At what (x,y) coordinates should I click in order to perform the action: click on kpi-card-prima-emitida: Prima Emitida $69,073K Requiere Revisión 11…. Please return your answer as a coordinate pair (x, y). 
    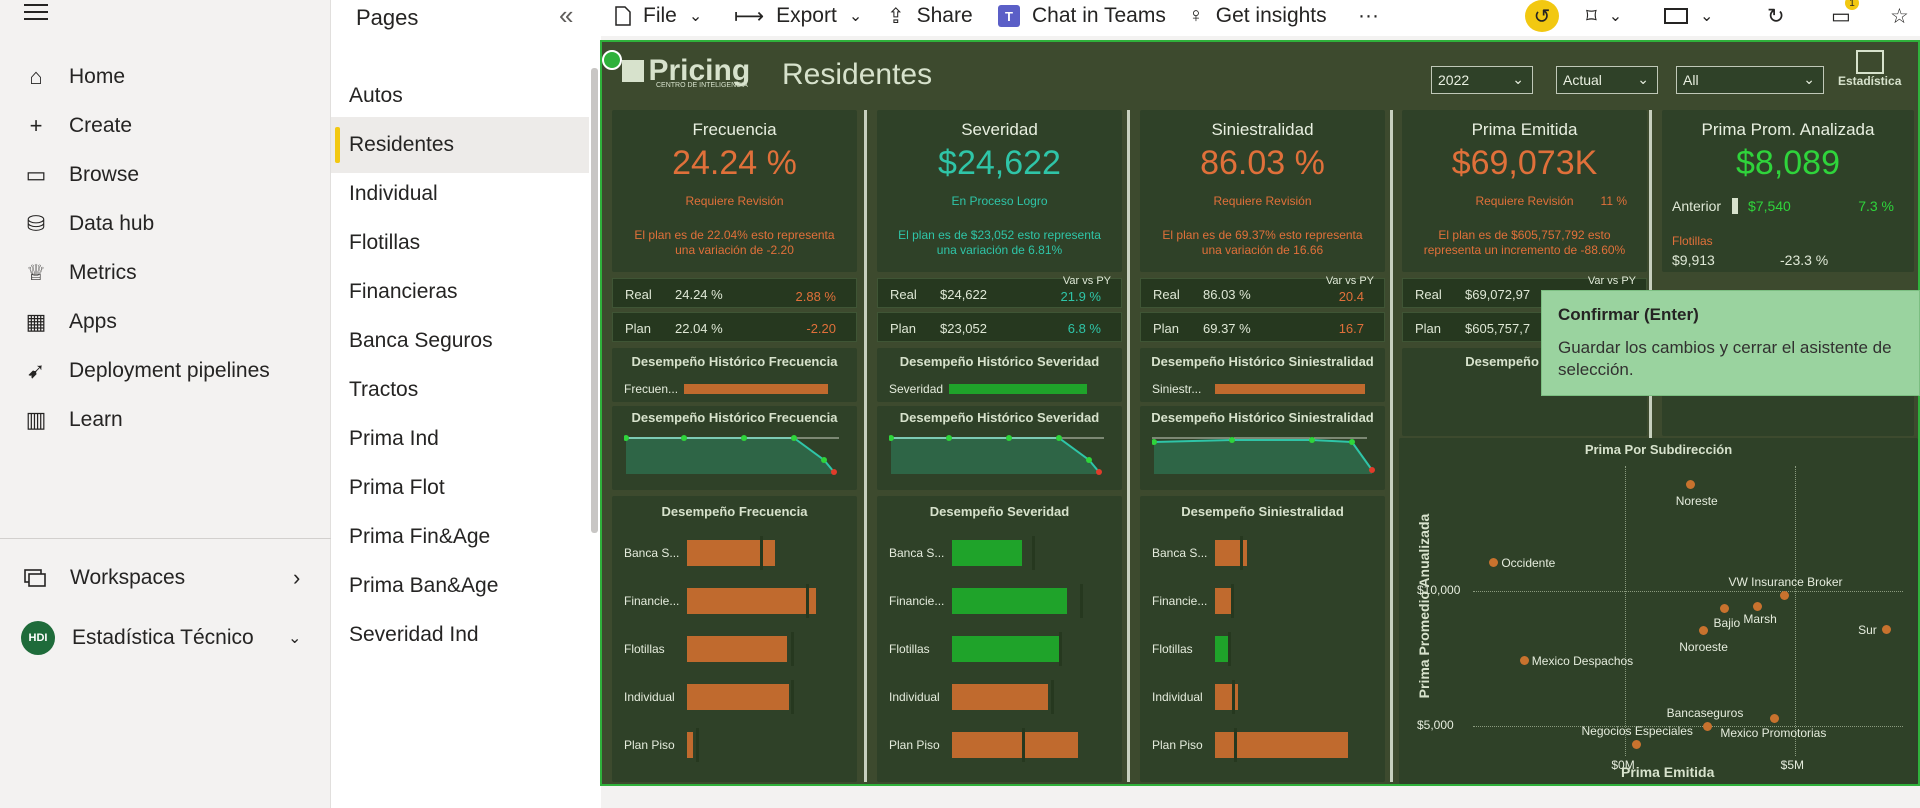
    Looking at the image, I should click on (1524, 191).